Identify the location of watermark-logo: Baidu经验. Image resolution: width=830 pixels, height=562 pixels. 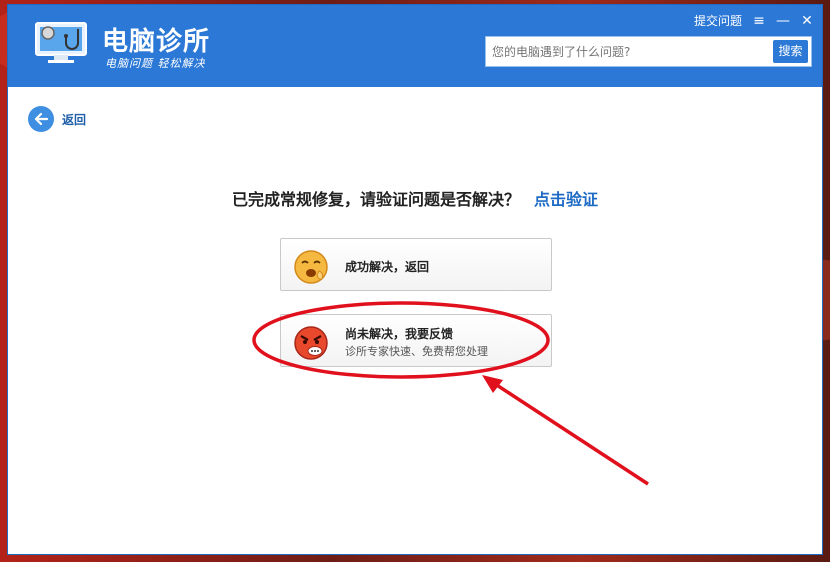
(717, 511).